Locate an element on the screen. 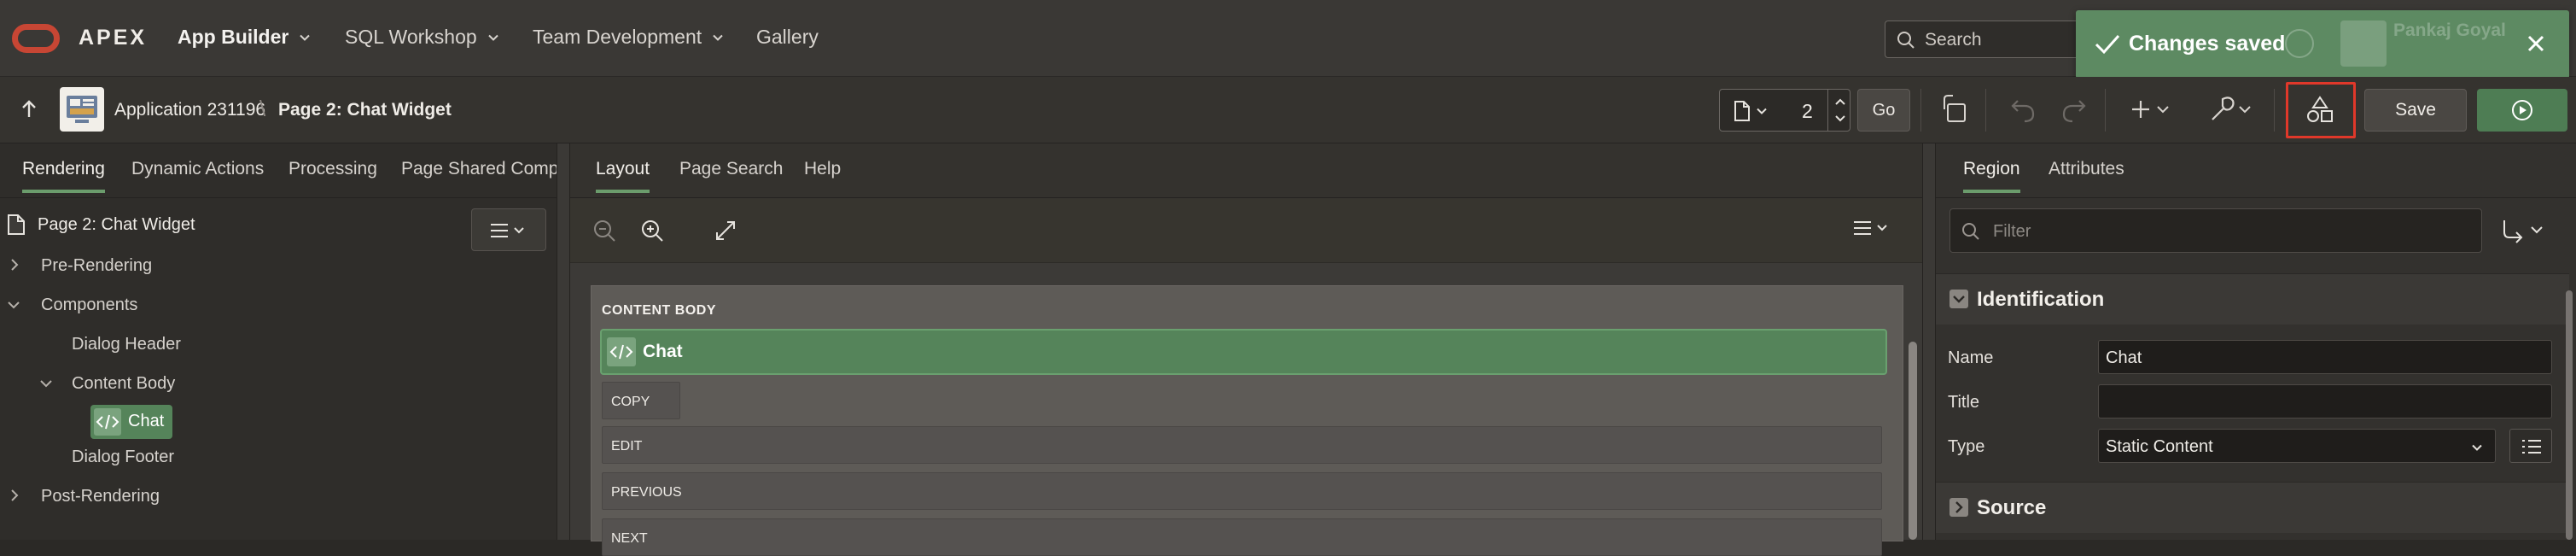 Image resolution: width=2576 pixels, height=556 pixels. create-menu-icon is located at coordinates (2152, 109).